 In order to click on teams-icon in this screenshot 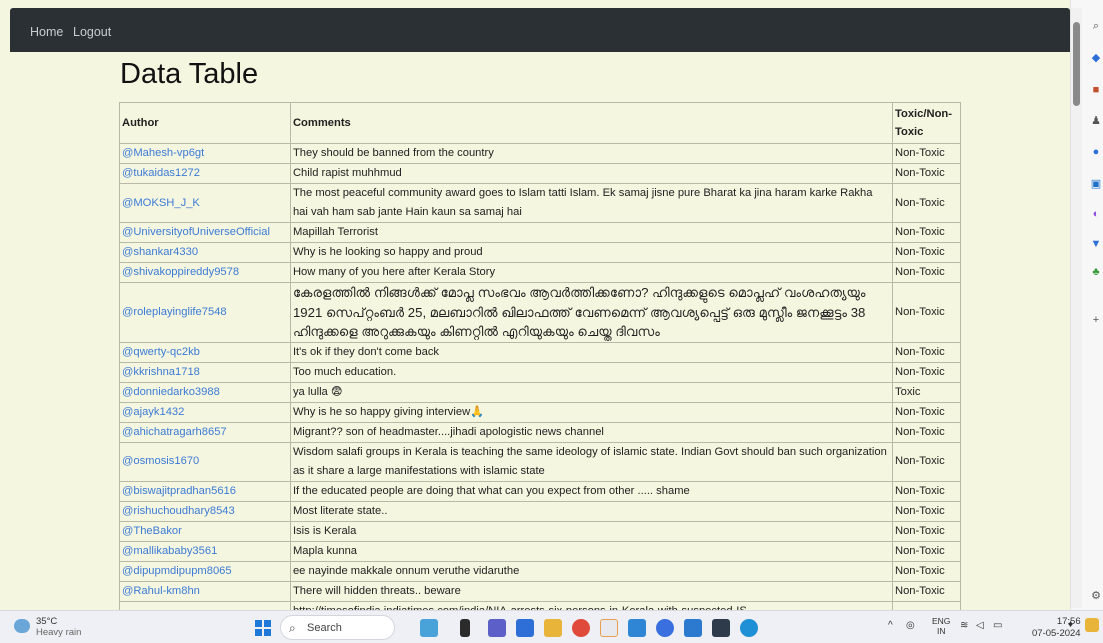, I will do `click(497, 628)`.